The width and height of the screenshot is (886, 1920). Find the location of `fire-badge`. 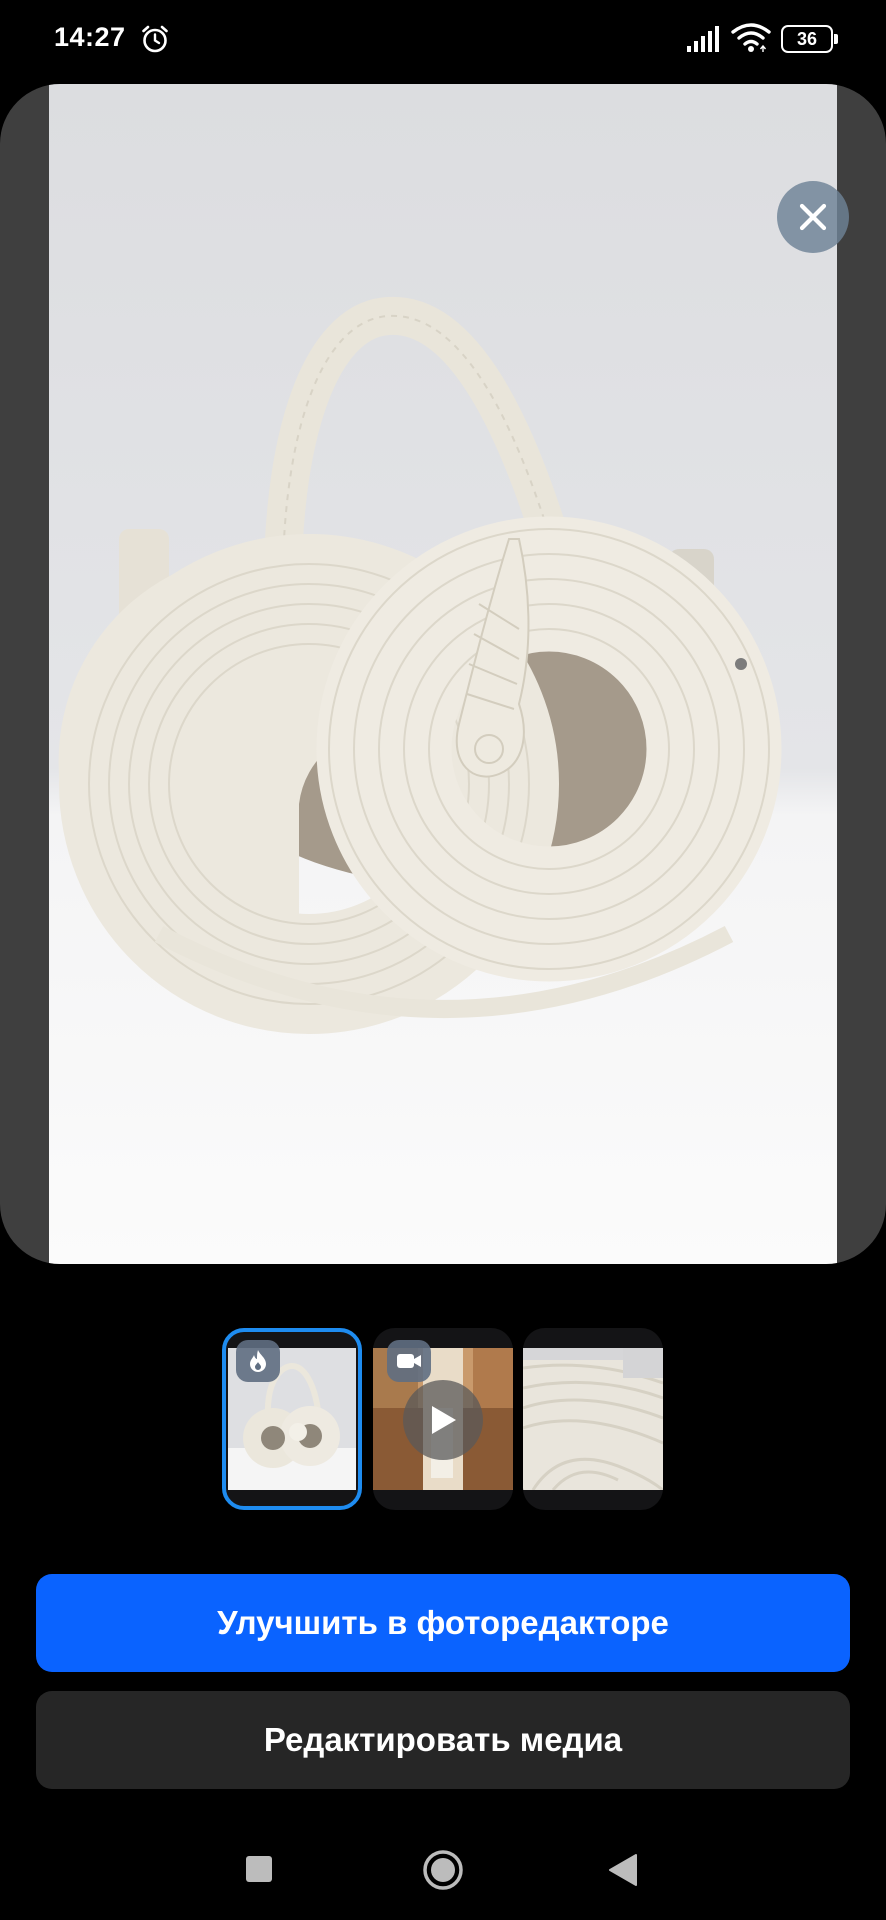

fire-badge is located at coordinates (258, 1361).